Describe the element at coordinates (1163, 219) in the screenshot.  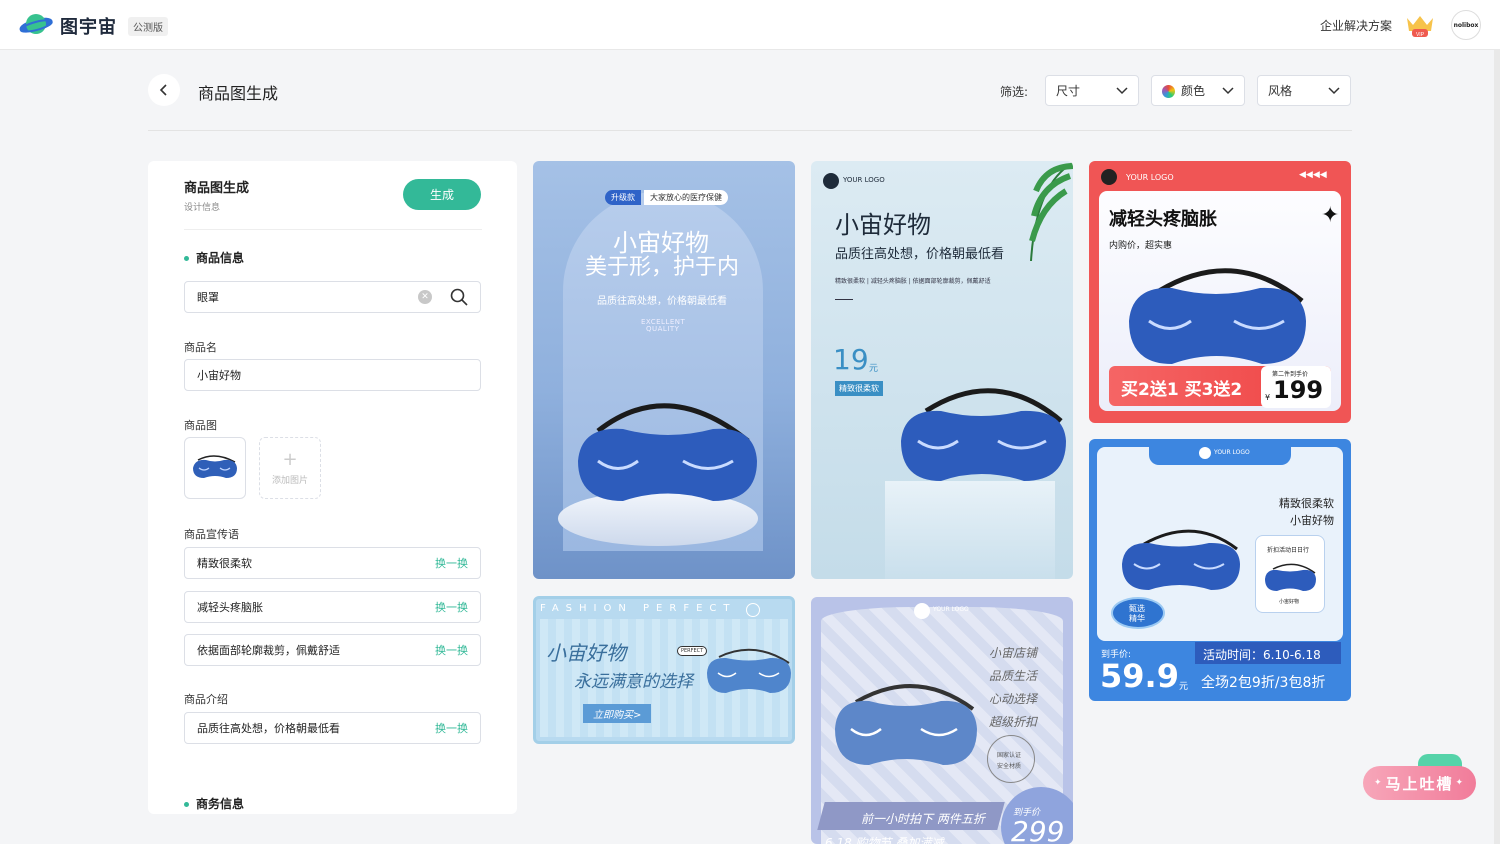
I see `card3-title: 减轻头疼脑胀` at that location.